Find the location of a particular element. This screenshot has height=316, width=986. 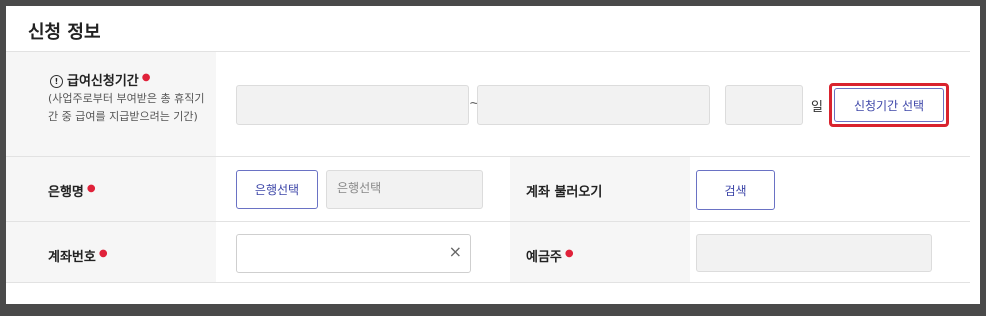

day-suffix: 일 is located at coordinates (817, 107).